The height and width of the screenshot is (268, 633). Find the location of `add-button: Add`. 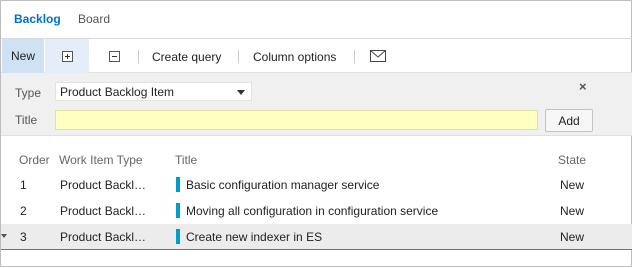

add-button: Add is located at coordinates (569, 120).